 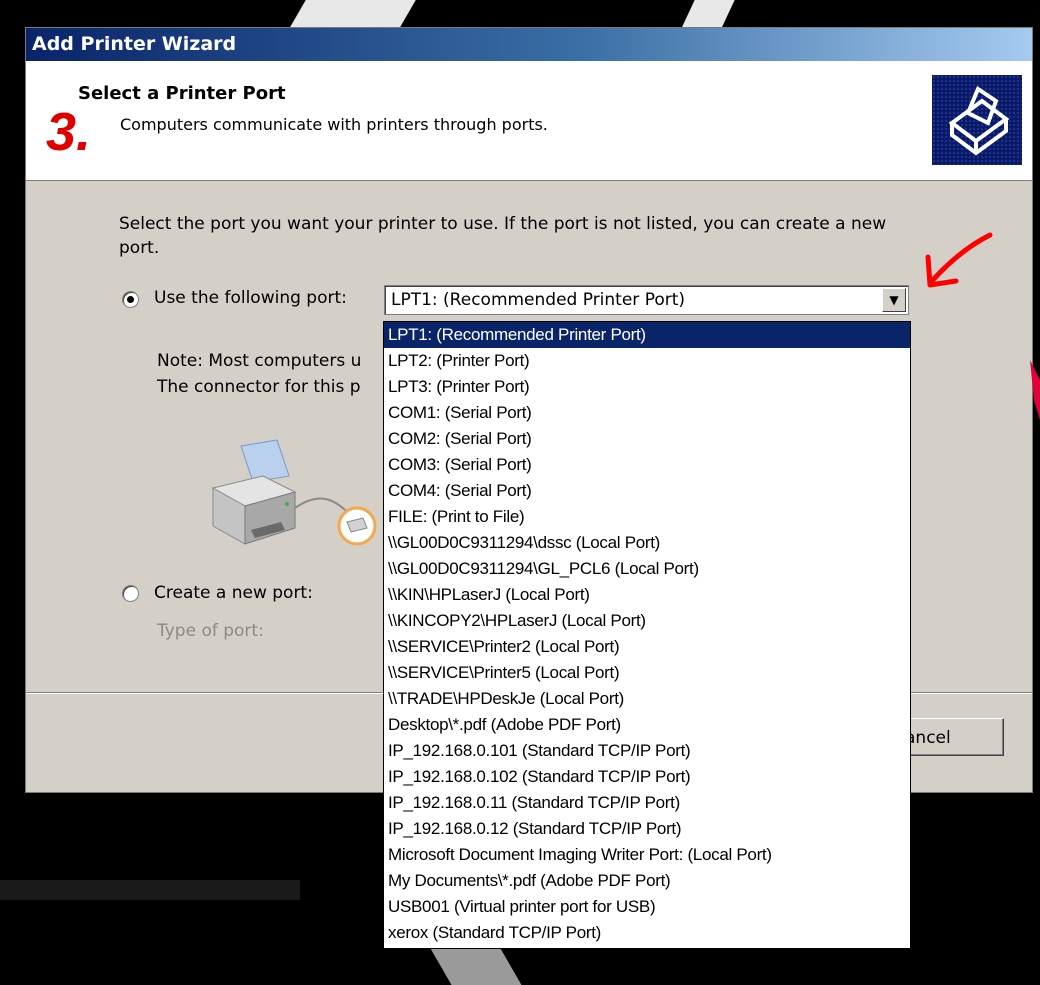 What do you see at coordinates (647, 491) in the screenshot?
I see `dropdown-option: COM4: (Serial Port)` at bounding box center [647, 491].